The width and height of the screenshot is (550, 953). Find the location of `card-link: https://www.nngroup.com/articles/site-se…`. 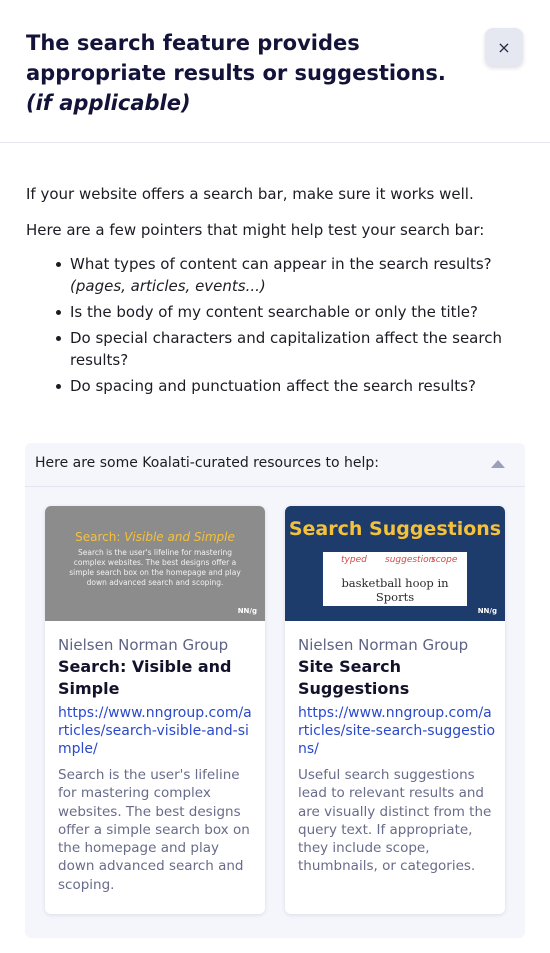

card-link: https://www.nngroup.com/articles/site-se… is located at coordinates (397, 731).